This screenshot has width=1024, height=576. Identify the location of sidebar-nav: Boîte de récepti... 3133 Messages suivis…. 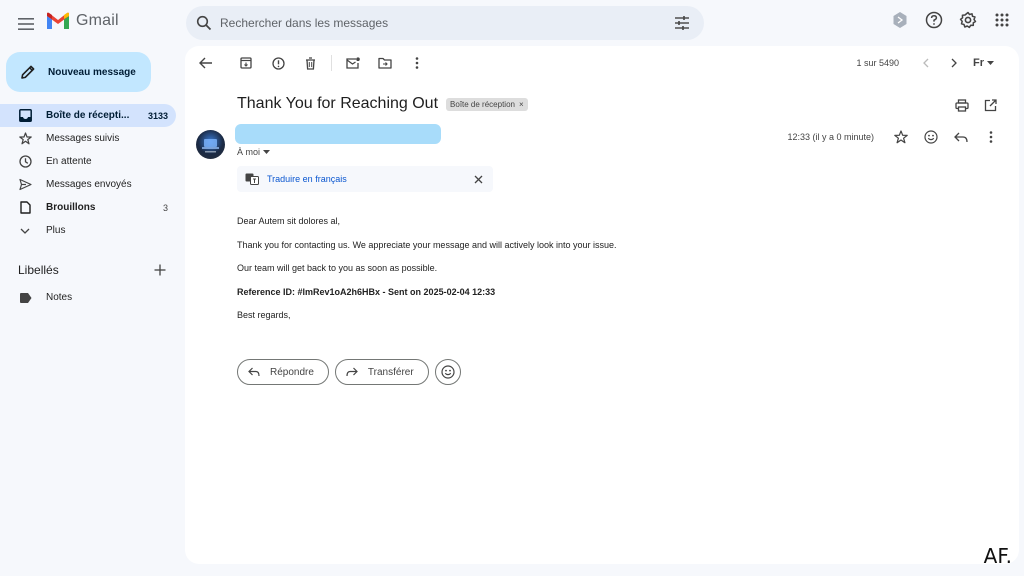
(88, 173).